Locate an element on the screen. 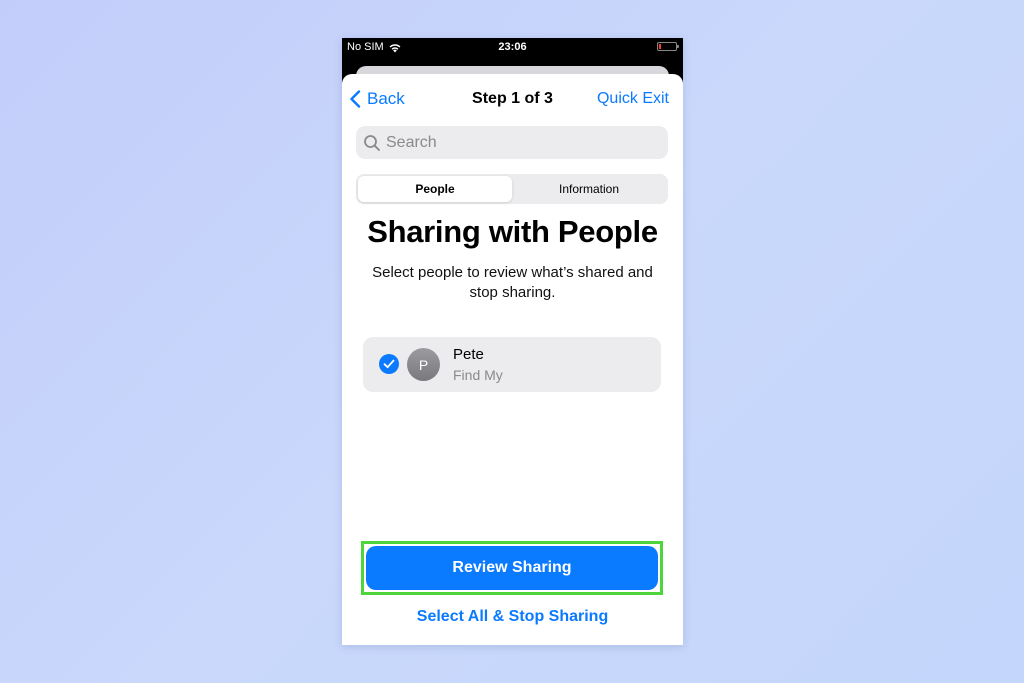 The image size is (1024, 683). search-icon is located at coordinates (372, 142).